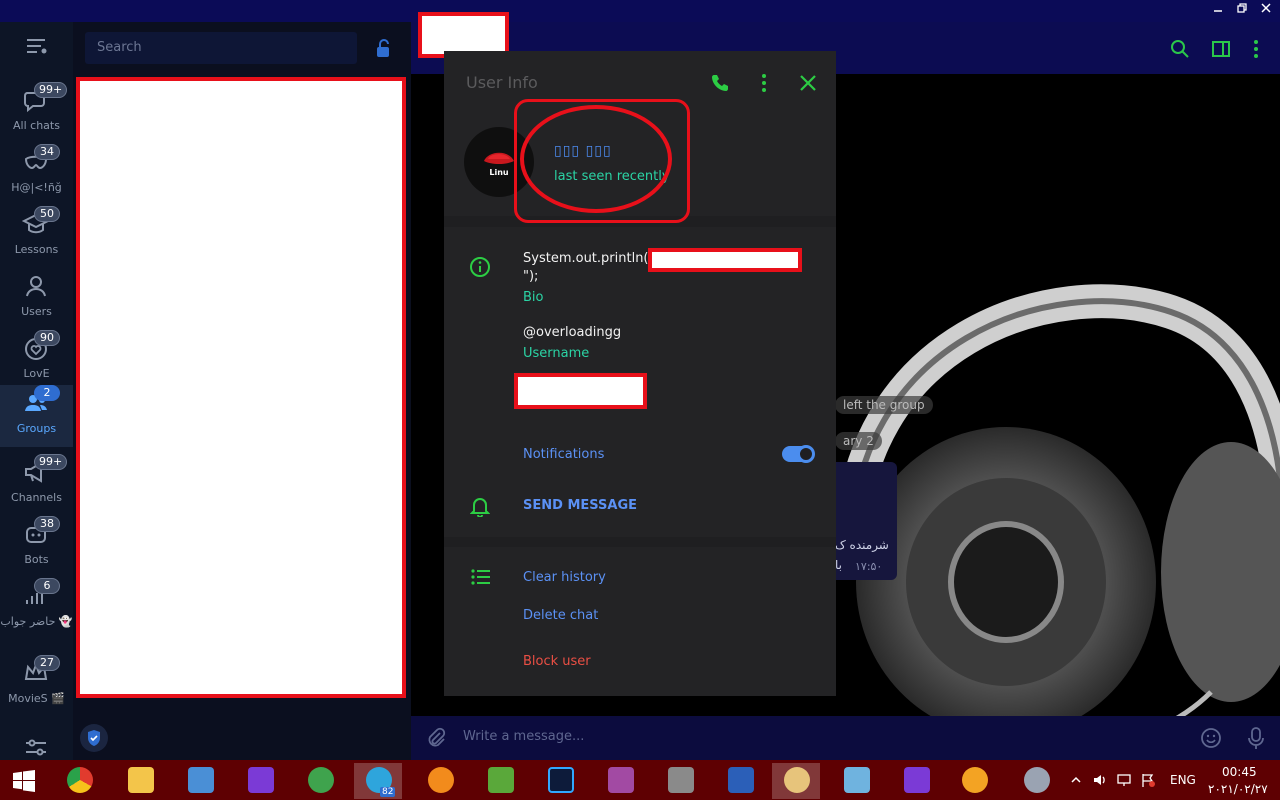  What do you see at coordinates (36, 361) in the screenshot?
I see `folder-love: 90 LovE` at bounding box center [36, 361].